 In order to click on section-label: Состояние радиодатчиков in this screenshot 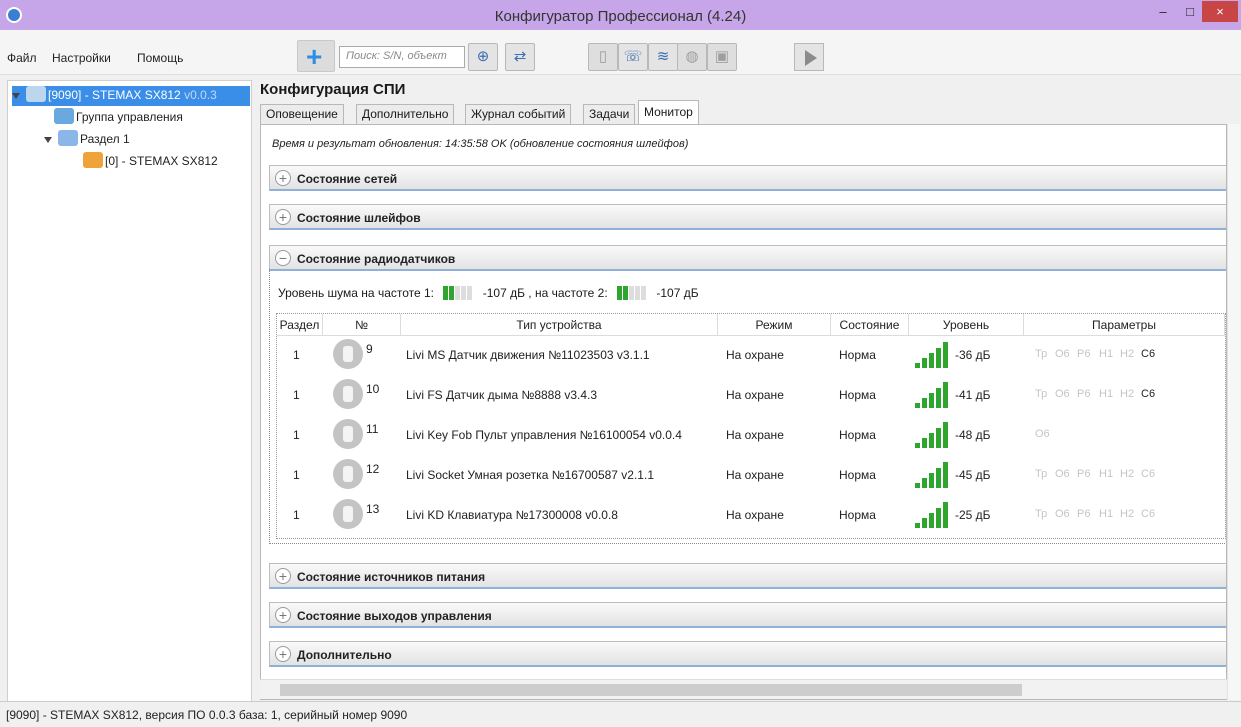, I will do `click(376, 259)`.